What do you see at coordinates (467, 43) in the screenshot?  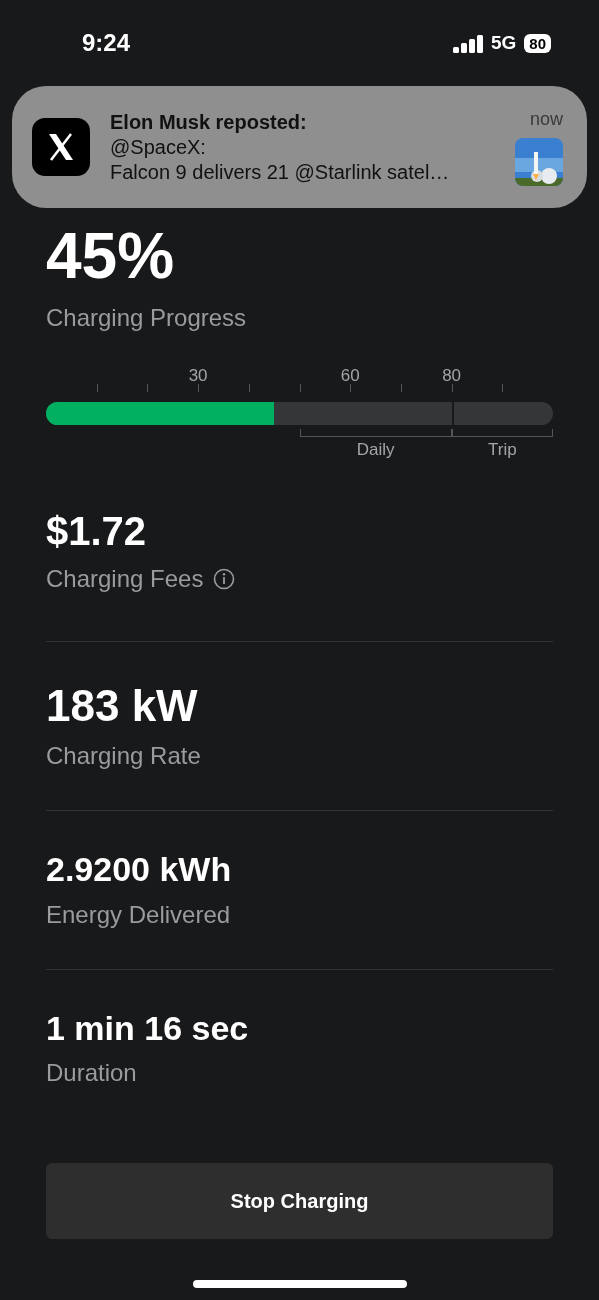 I see `signal-icon` at bounding box center [467, 43].